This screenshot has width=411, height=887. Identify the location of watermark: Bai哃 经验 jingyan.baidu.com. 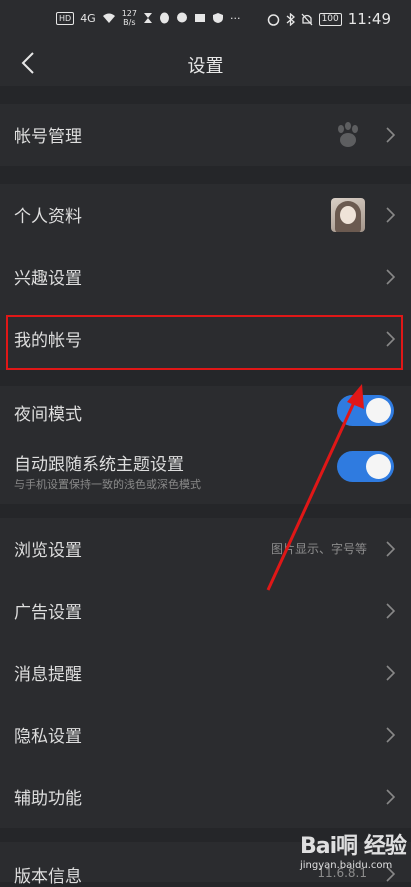
(353, 849).